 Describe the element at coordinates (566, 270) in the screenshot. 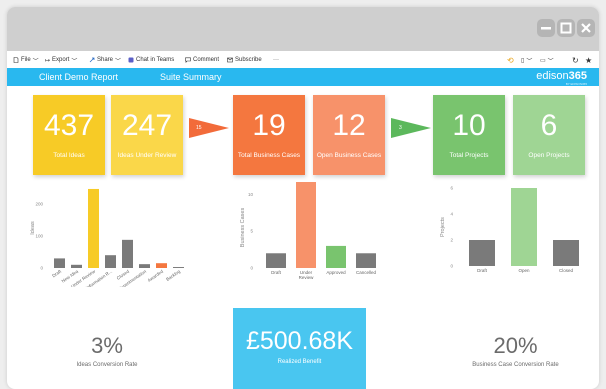

I see `x-tick-label: Closed` at that location.